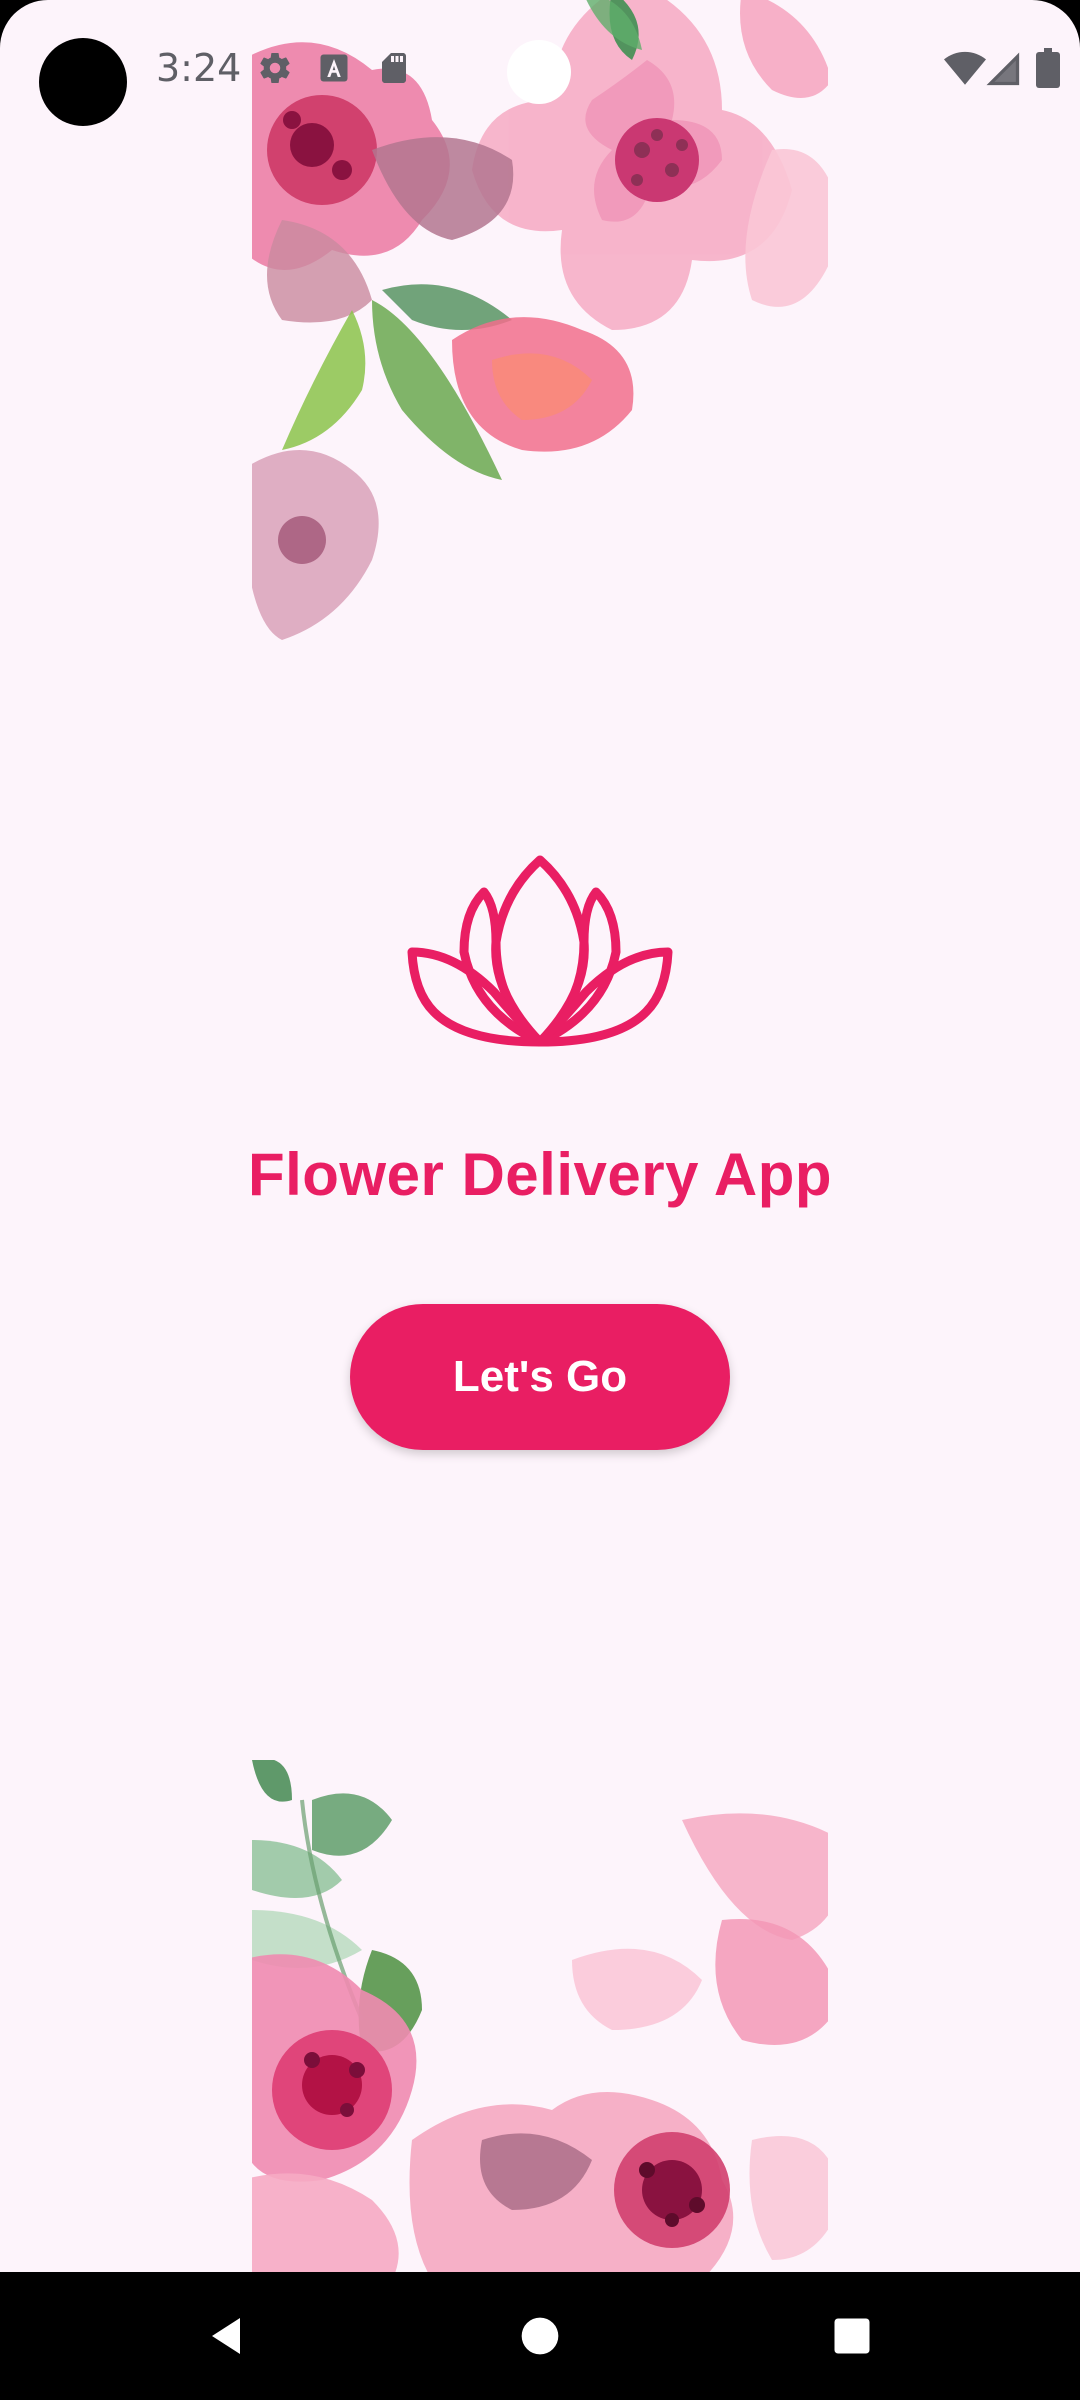  I want to click on home-button, so click(540, 2336).